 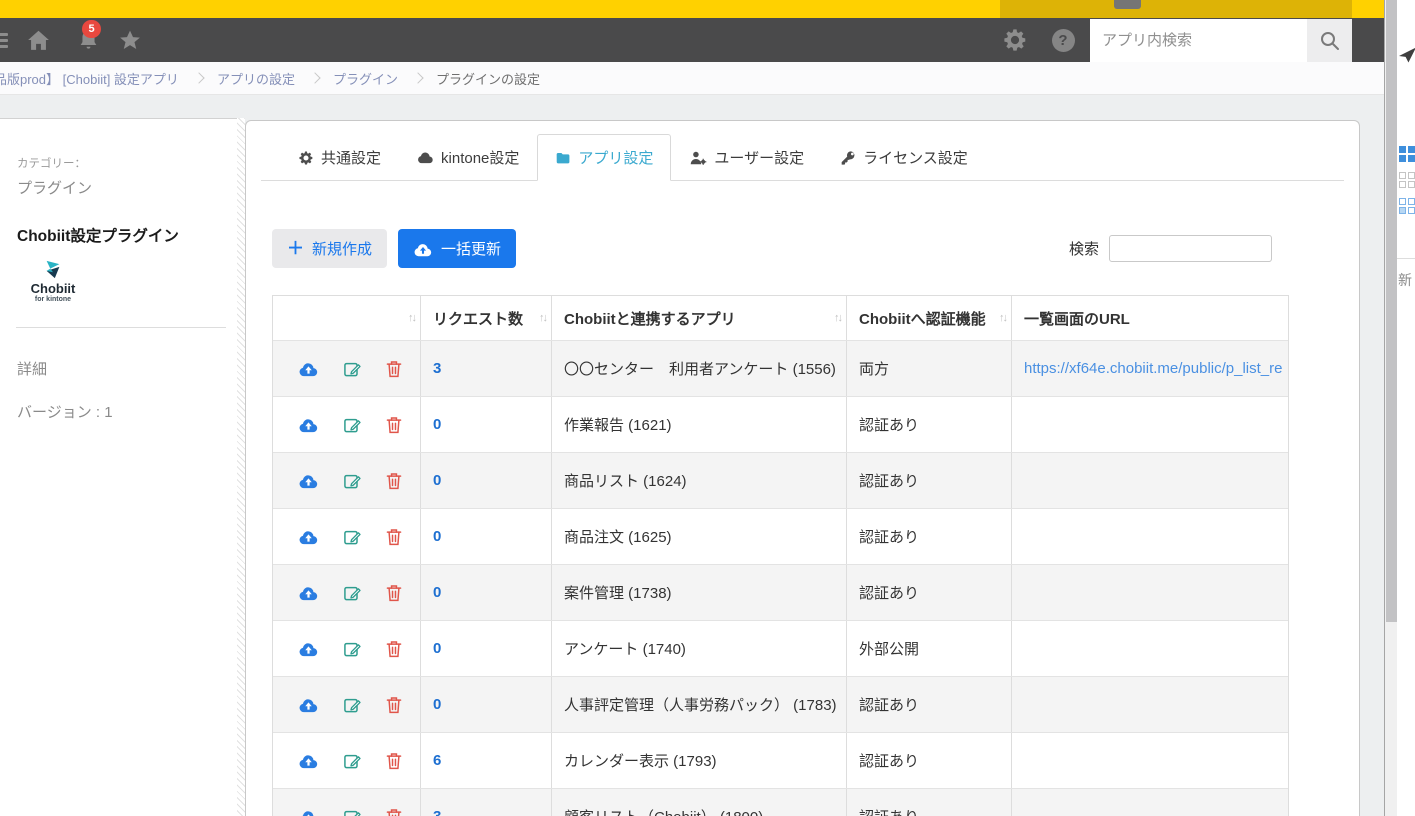 What do you see at coordinates (699, 592) in the screenshot?
I see `linked-app-cell: 案件管理 (1738)` at bounding box center [699, 592].